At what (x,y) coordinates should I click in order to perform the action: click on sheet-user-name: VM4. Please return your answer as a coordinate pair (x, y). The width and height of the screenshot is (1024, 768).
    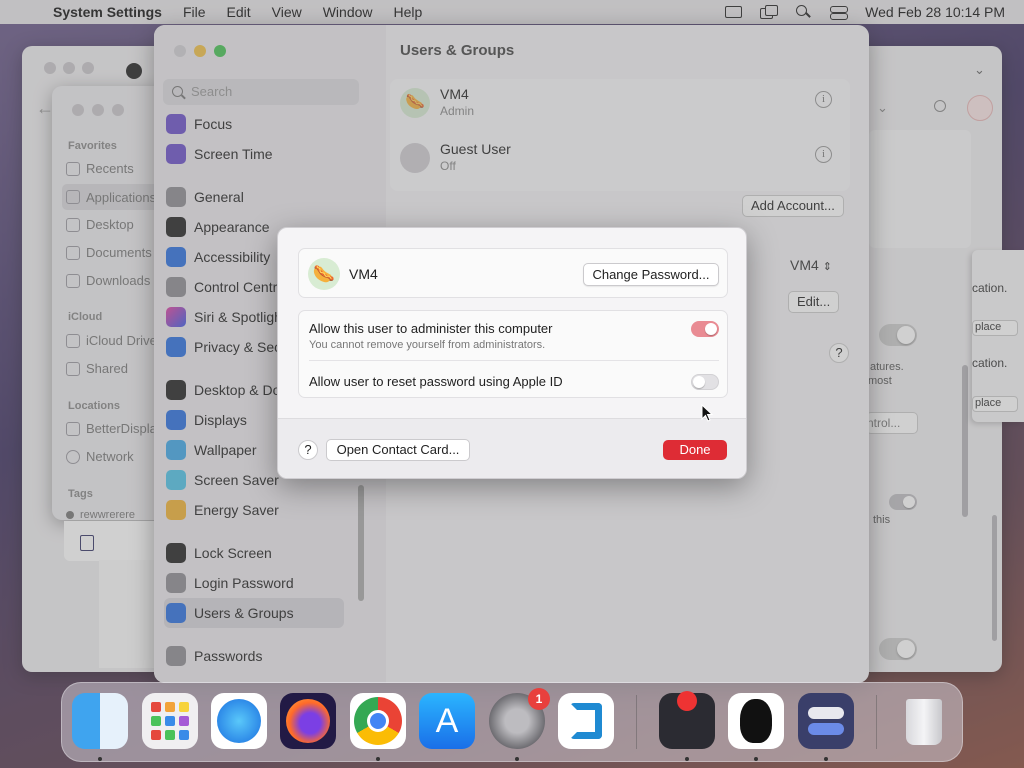
    Looking at the image, I should click on (363, 274).